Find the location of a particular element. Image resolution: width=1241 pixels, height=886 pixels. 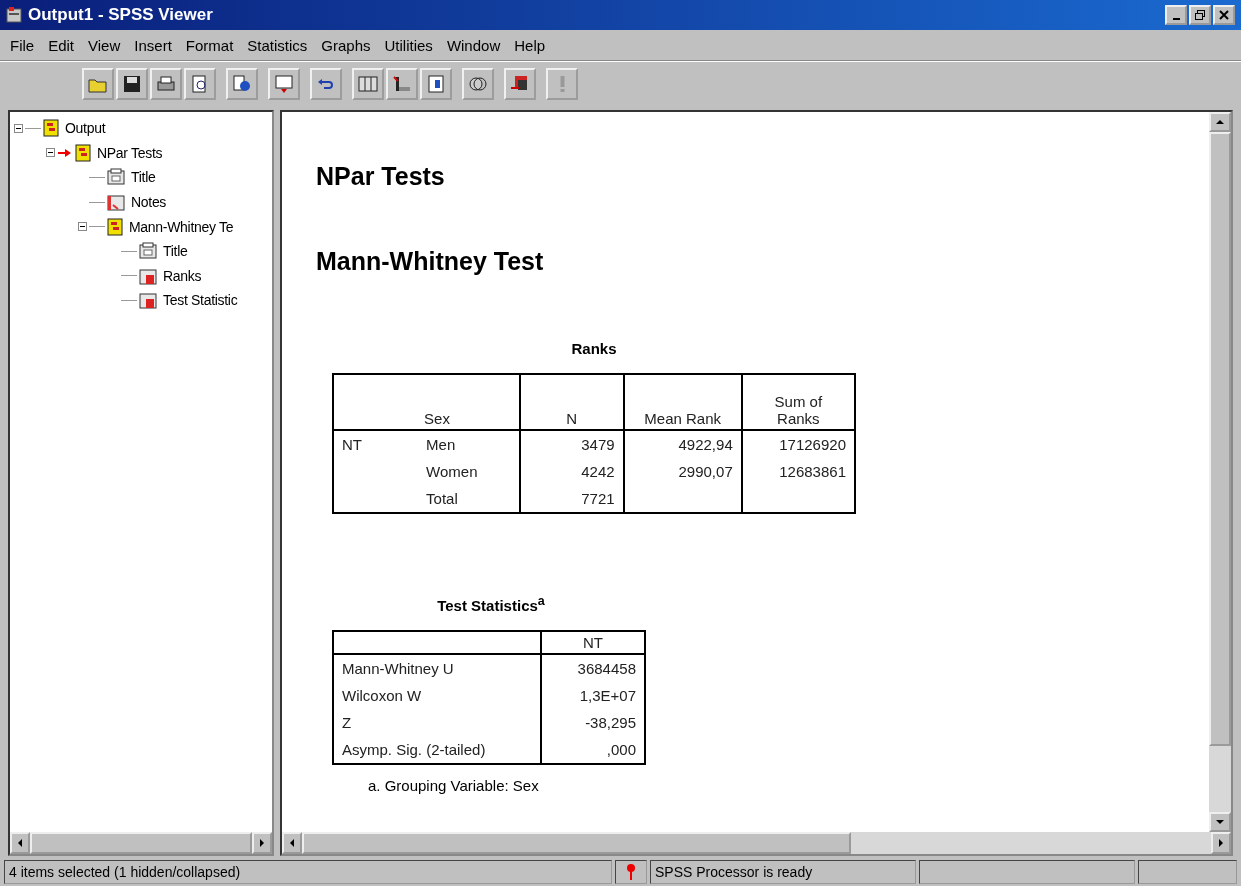

table-cell: 3684458 is located at coordinates (606, 668).